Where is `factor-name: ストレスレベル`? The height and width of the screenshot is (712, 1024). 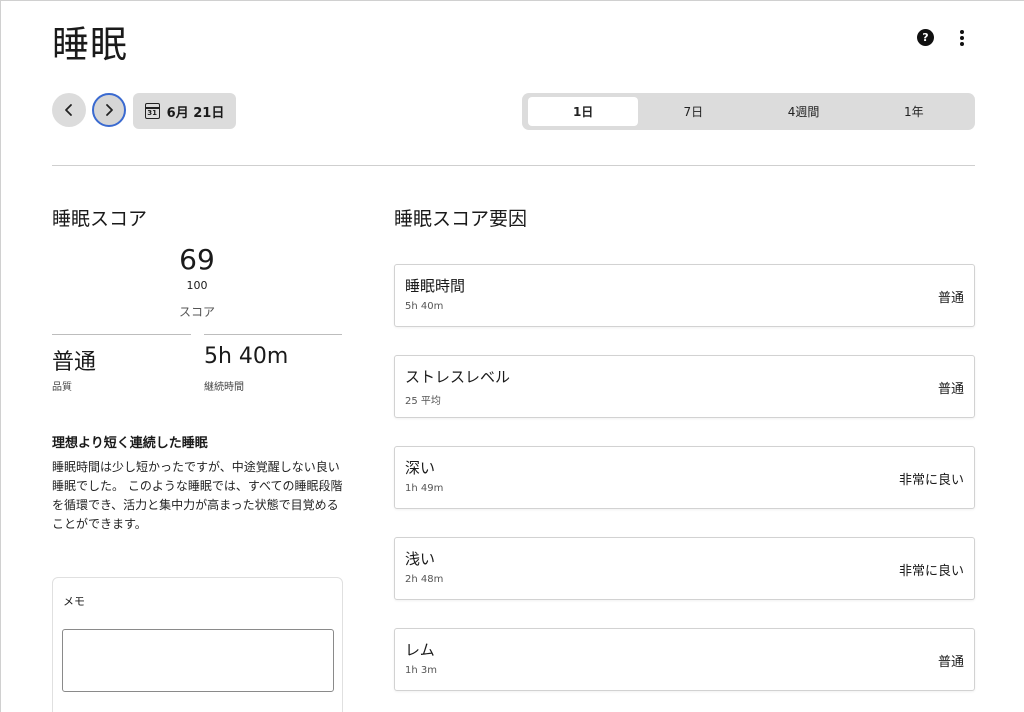 factor-name: ストレスレベル is located at coordinates (458, 377).